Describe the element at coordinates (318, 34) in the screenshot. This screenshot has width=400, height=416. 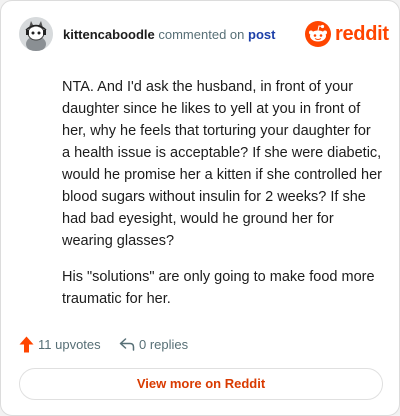
I see `reddit-snoo-icon` at that location.